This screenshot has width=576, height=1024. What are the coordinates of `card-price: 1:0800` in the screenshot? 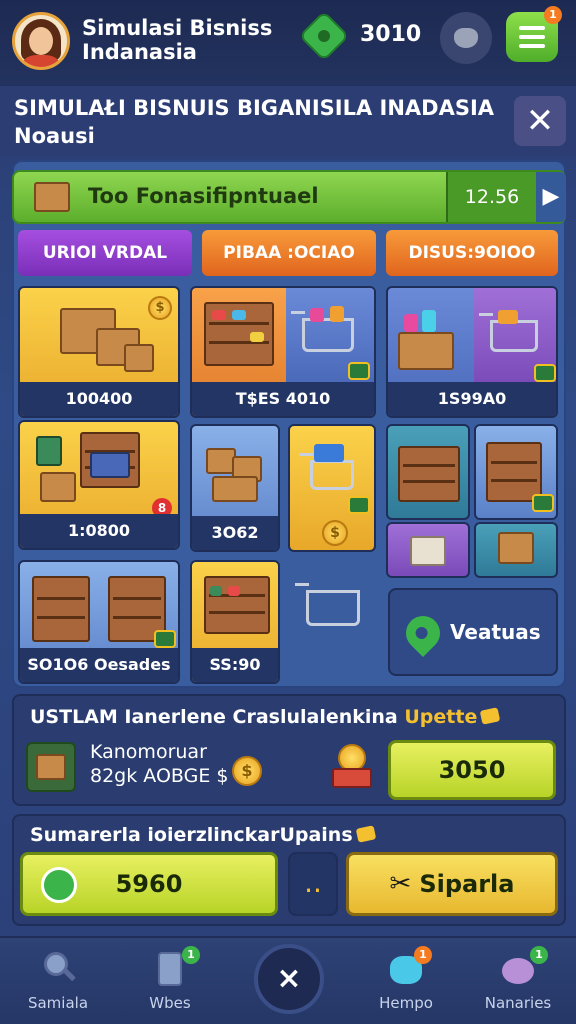 It's located at (99, 531).